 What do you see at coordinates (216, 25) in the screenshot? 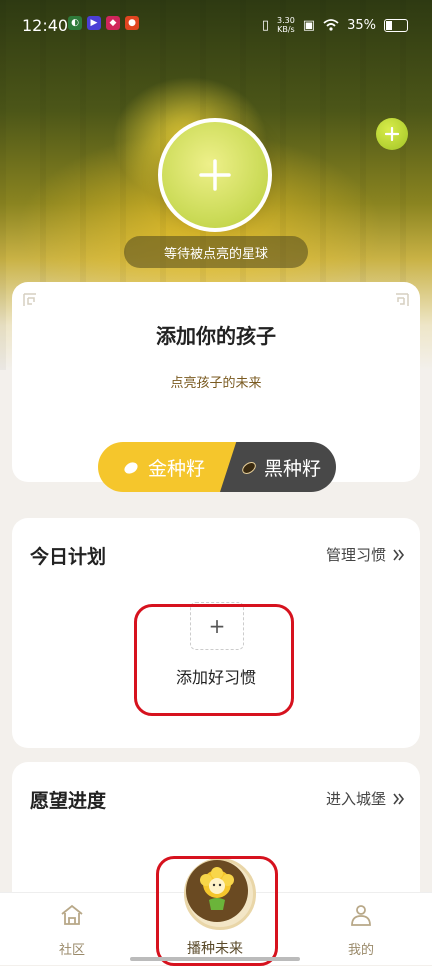
I see `status-bar: 12:40 ◐ ▶ ◆ ● ▯ 3.30 KB/s ▣ 35%` at bounding box center [216, 25].